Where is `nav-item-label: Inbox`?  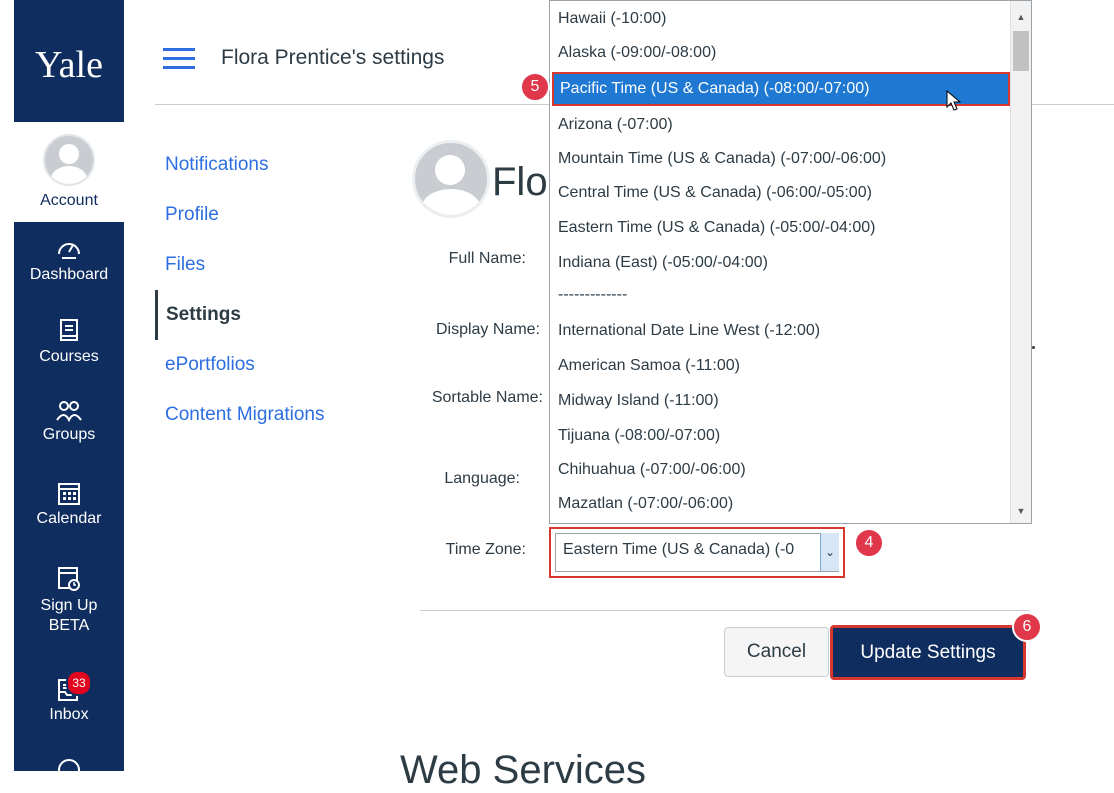 nav-item-label: Inbox is located at coordinates (69, 714).